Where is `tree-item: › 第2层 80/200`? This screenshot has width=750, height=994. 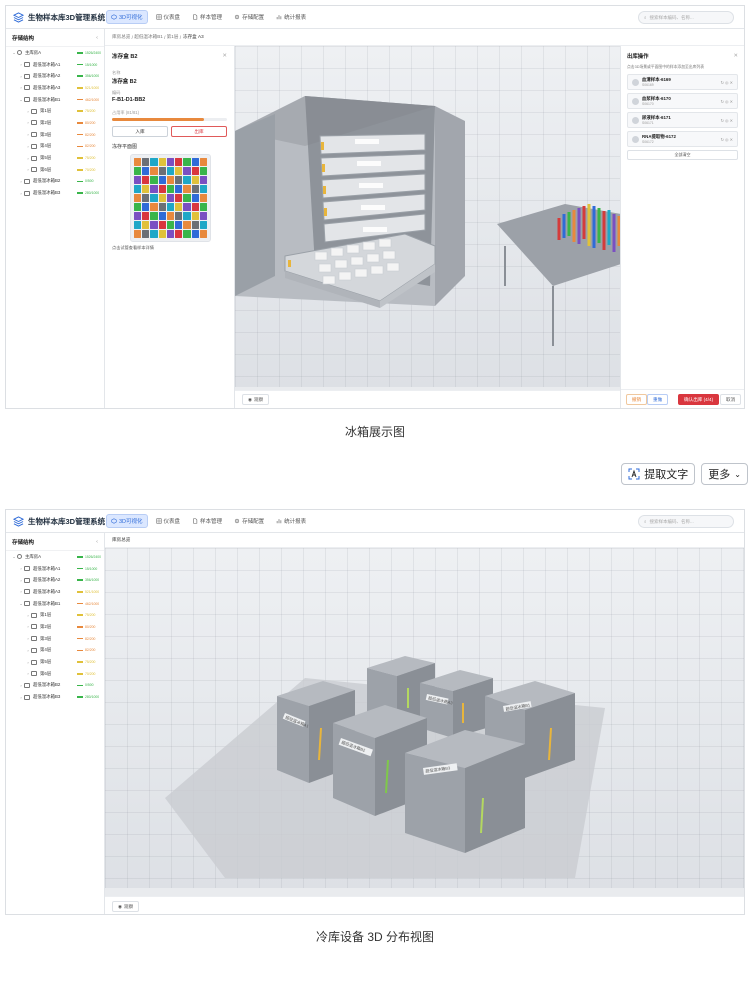 tree-item: › 第2层 80/200 is located at coordinates (55, 123).